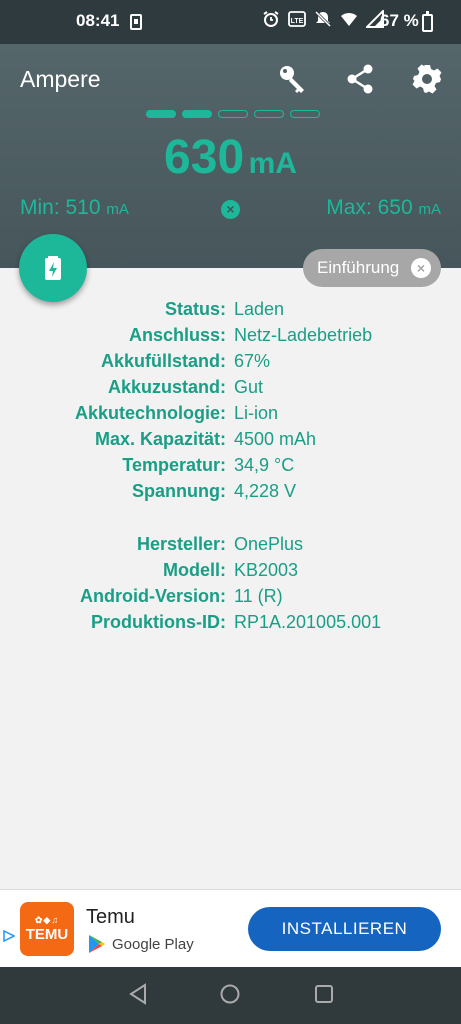 This screenshot has width=461, height=1024. What do you see at coordinates (136, 22) in the screenshot?
I see `sim-icon` at bounding box center [136, 22].